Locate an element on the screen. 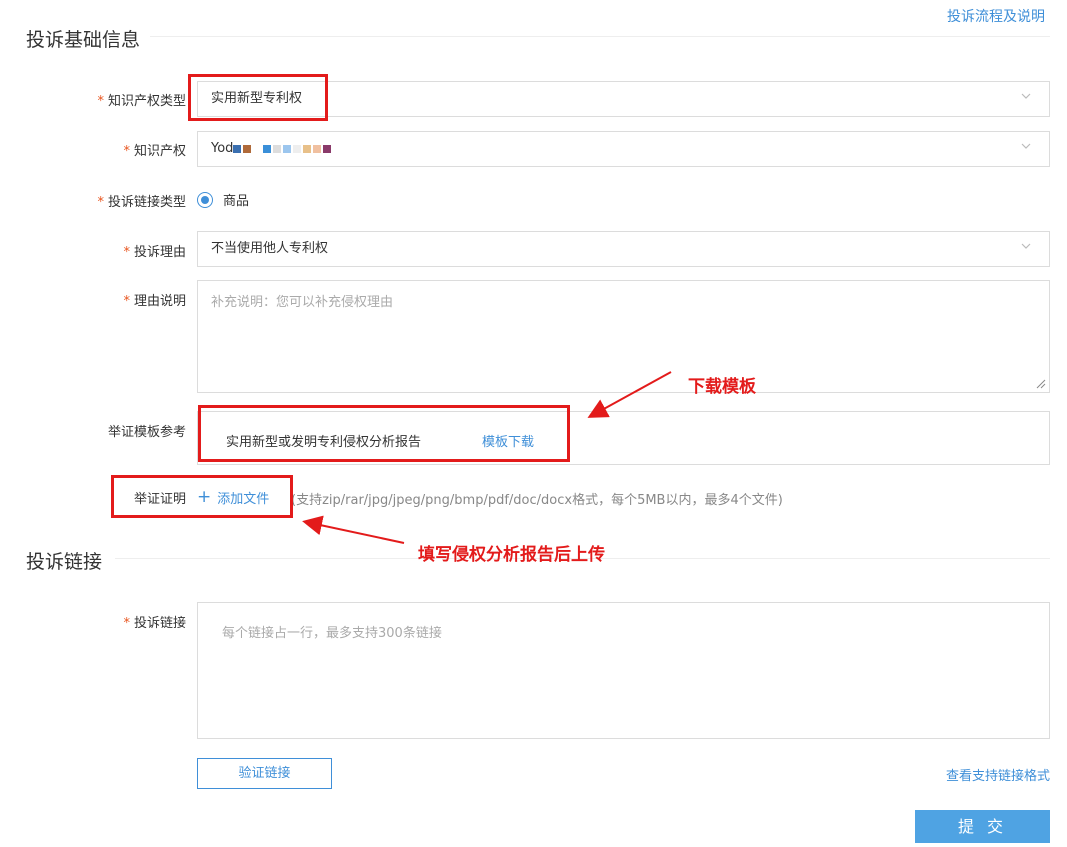 The width and height of the screenshot is (1067, 847). annotation-download-template: 下载模板 is located at coordinates (722, 387).